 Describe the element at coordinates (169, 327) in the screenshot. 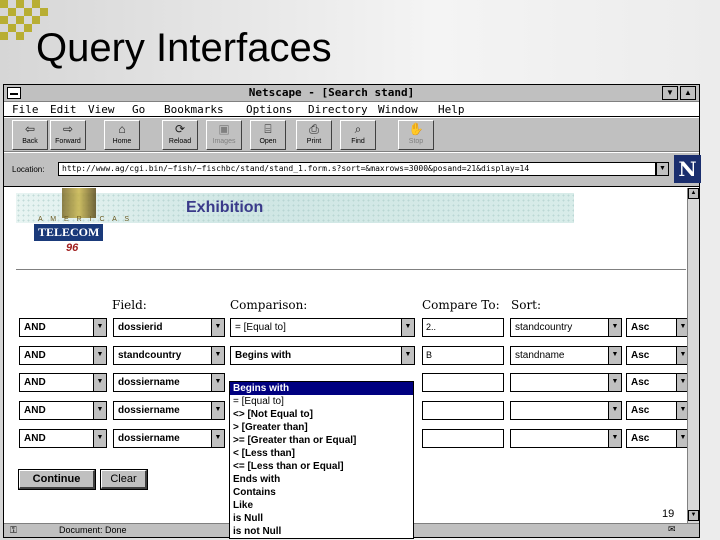

I see `row1-field-select: dossierid ▼` at that location.